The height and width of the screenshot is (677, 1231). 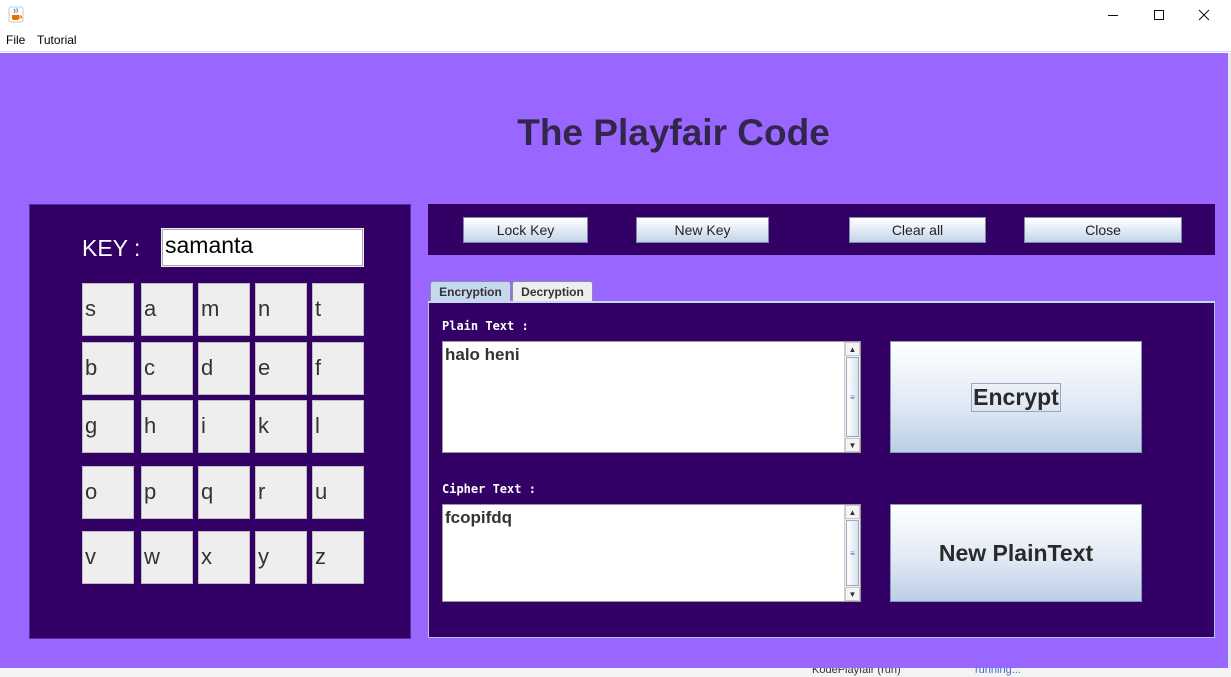 What do you see at coordinates (57, 40) in the screenshot?
I see `menu-tutorial: Tutorial` at bounding box center [57, 40].